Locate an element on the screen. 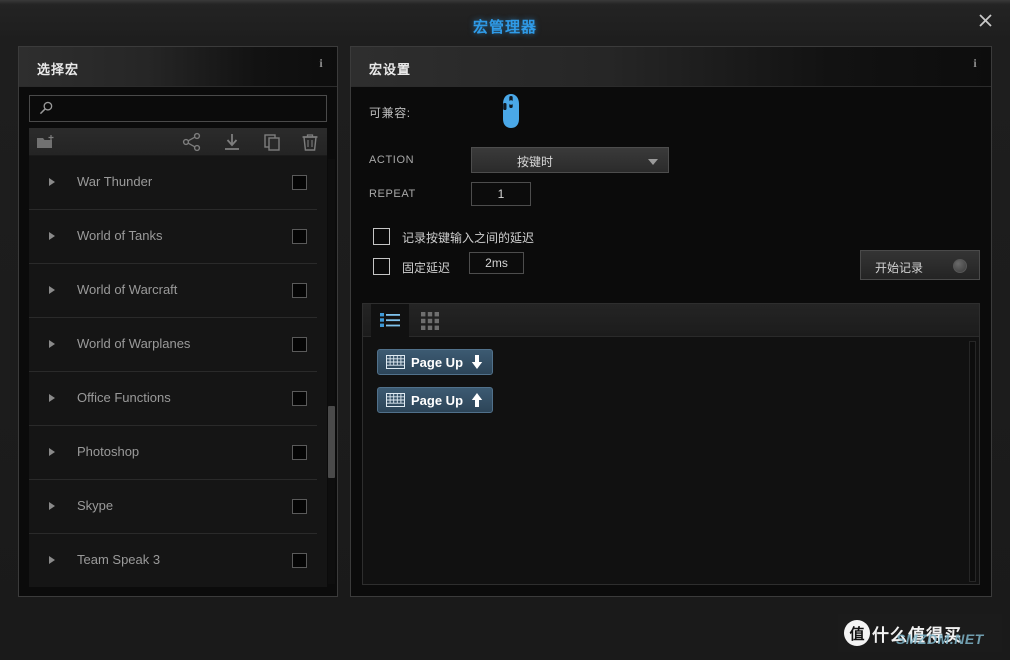 The width and height of the screenshot is (1010, 660). search-box is located at coordinates (178, 108).